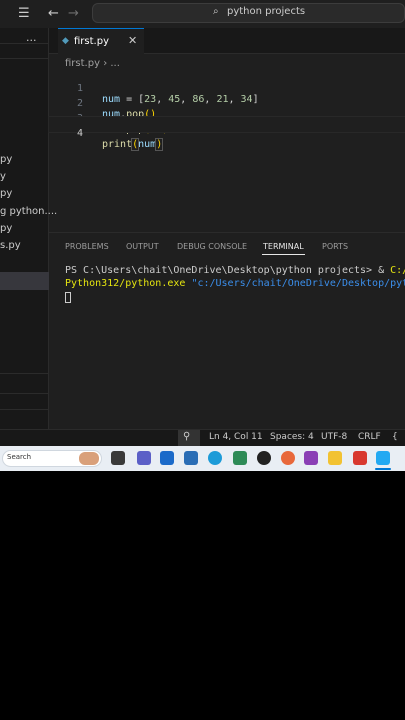  Describe the element at coordinates (167, 458) in the screenshot. I see `monitor-icon` at that location.